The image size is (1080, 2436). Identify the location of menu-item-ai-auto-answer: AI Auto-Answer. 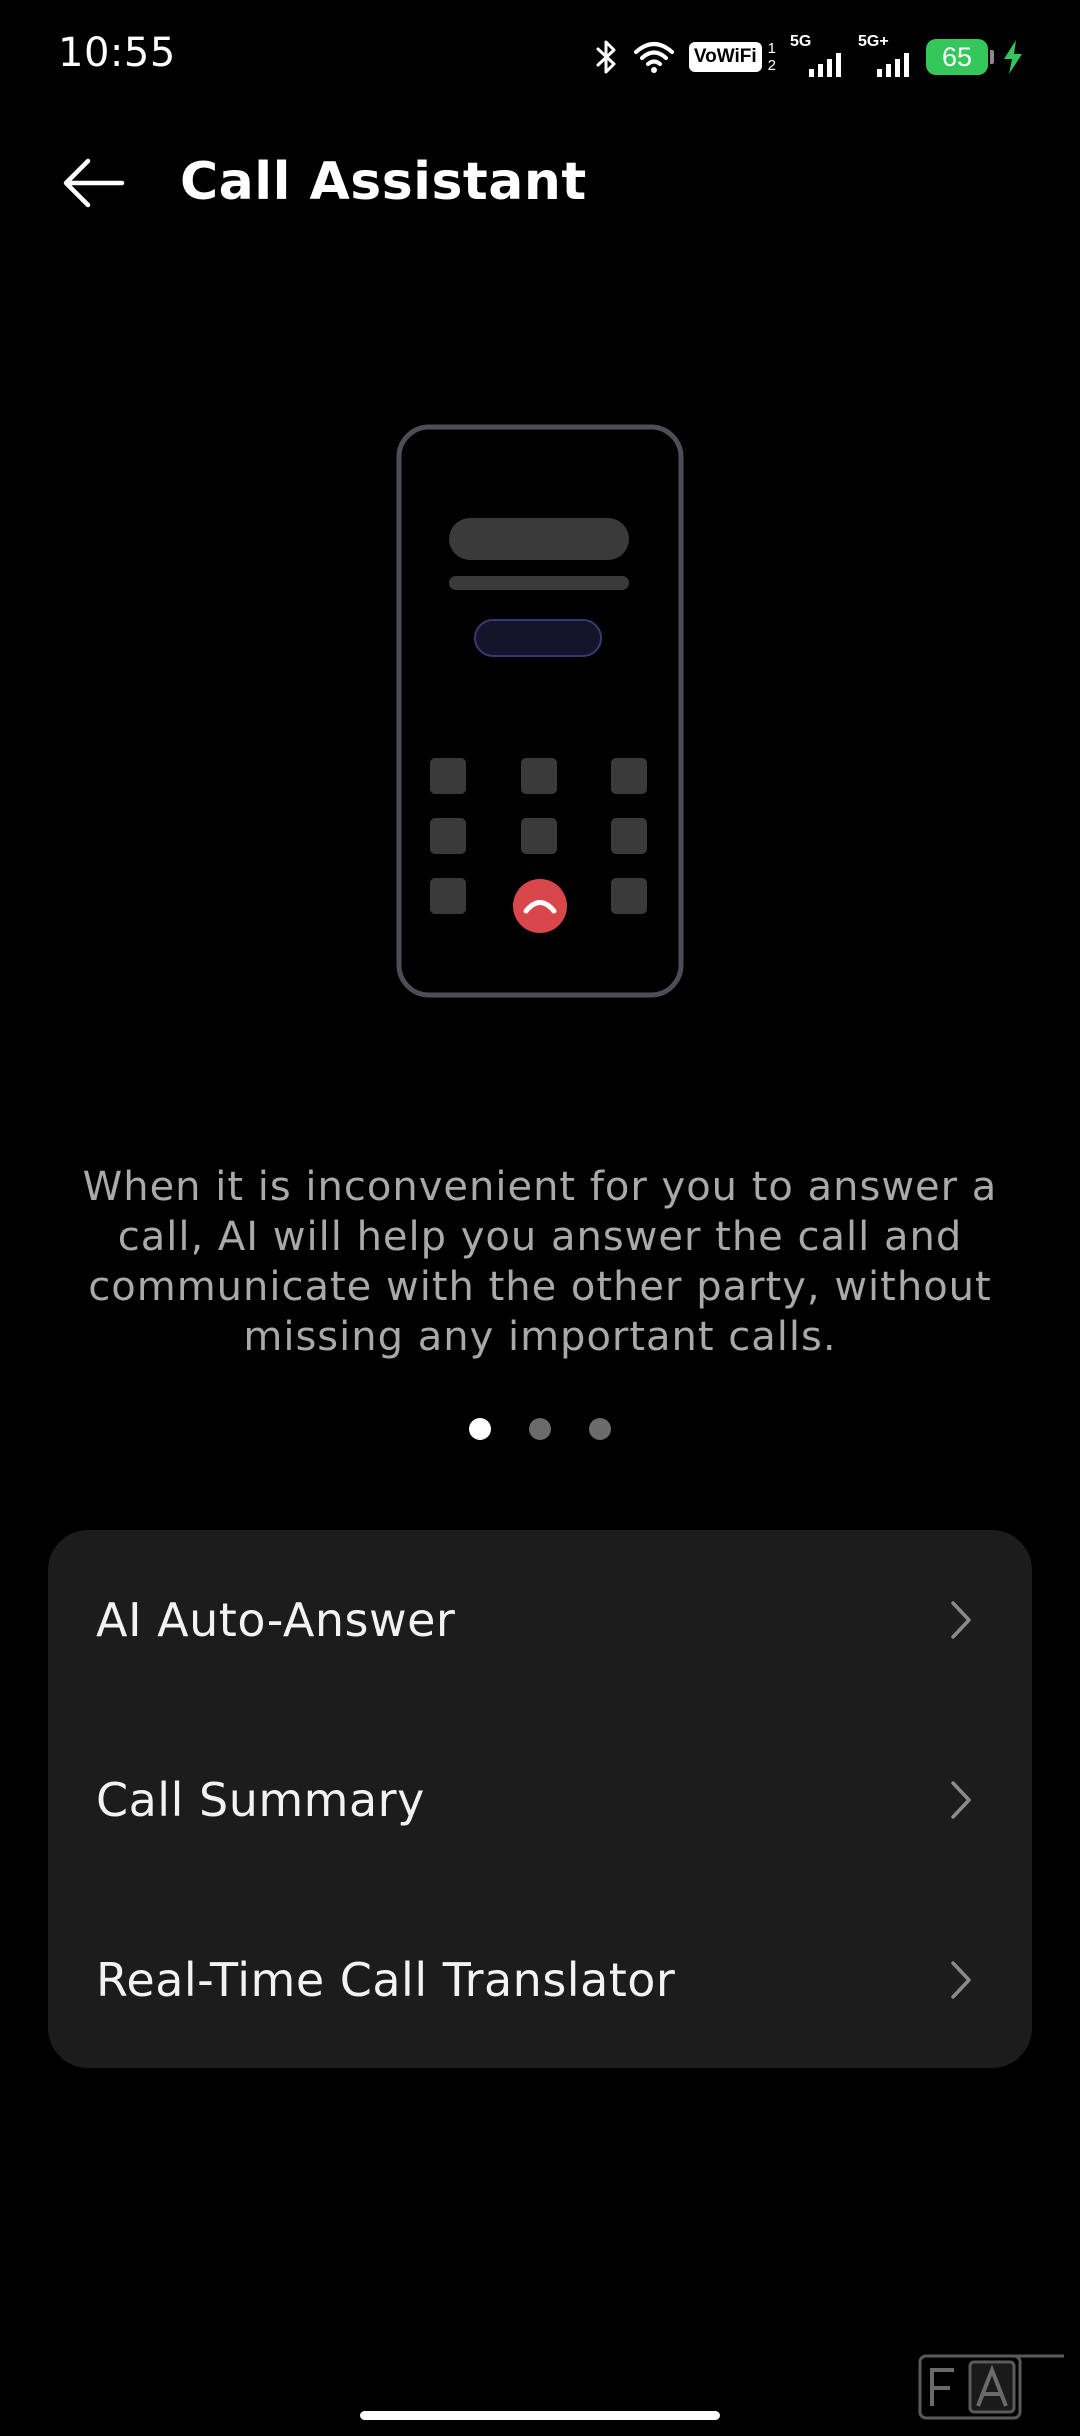
(540, 1620).